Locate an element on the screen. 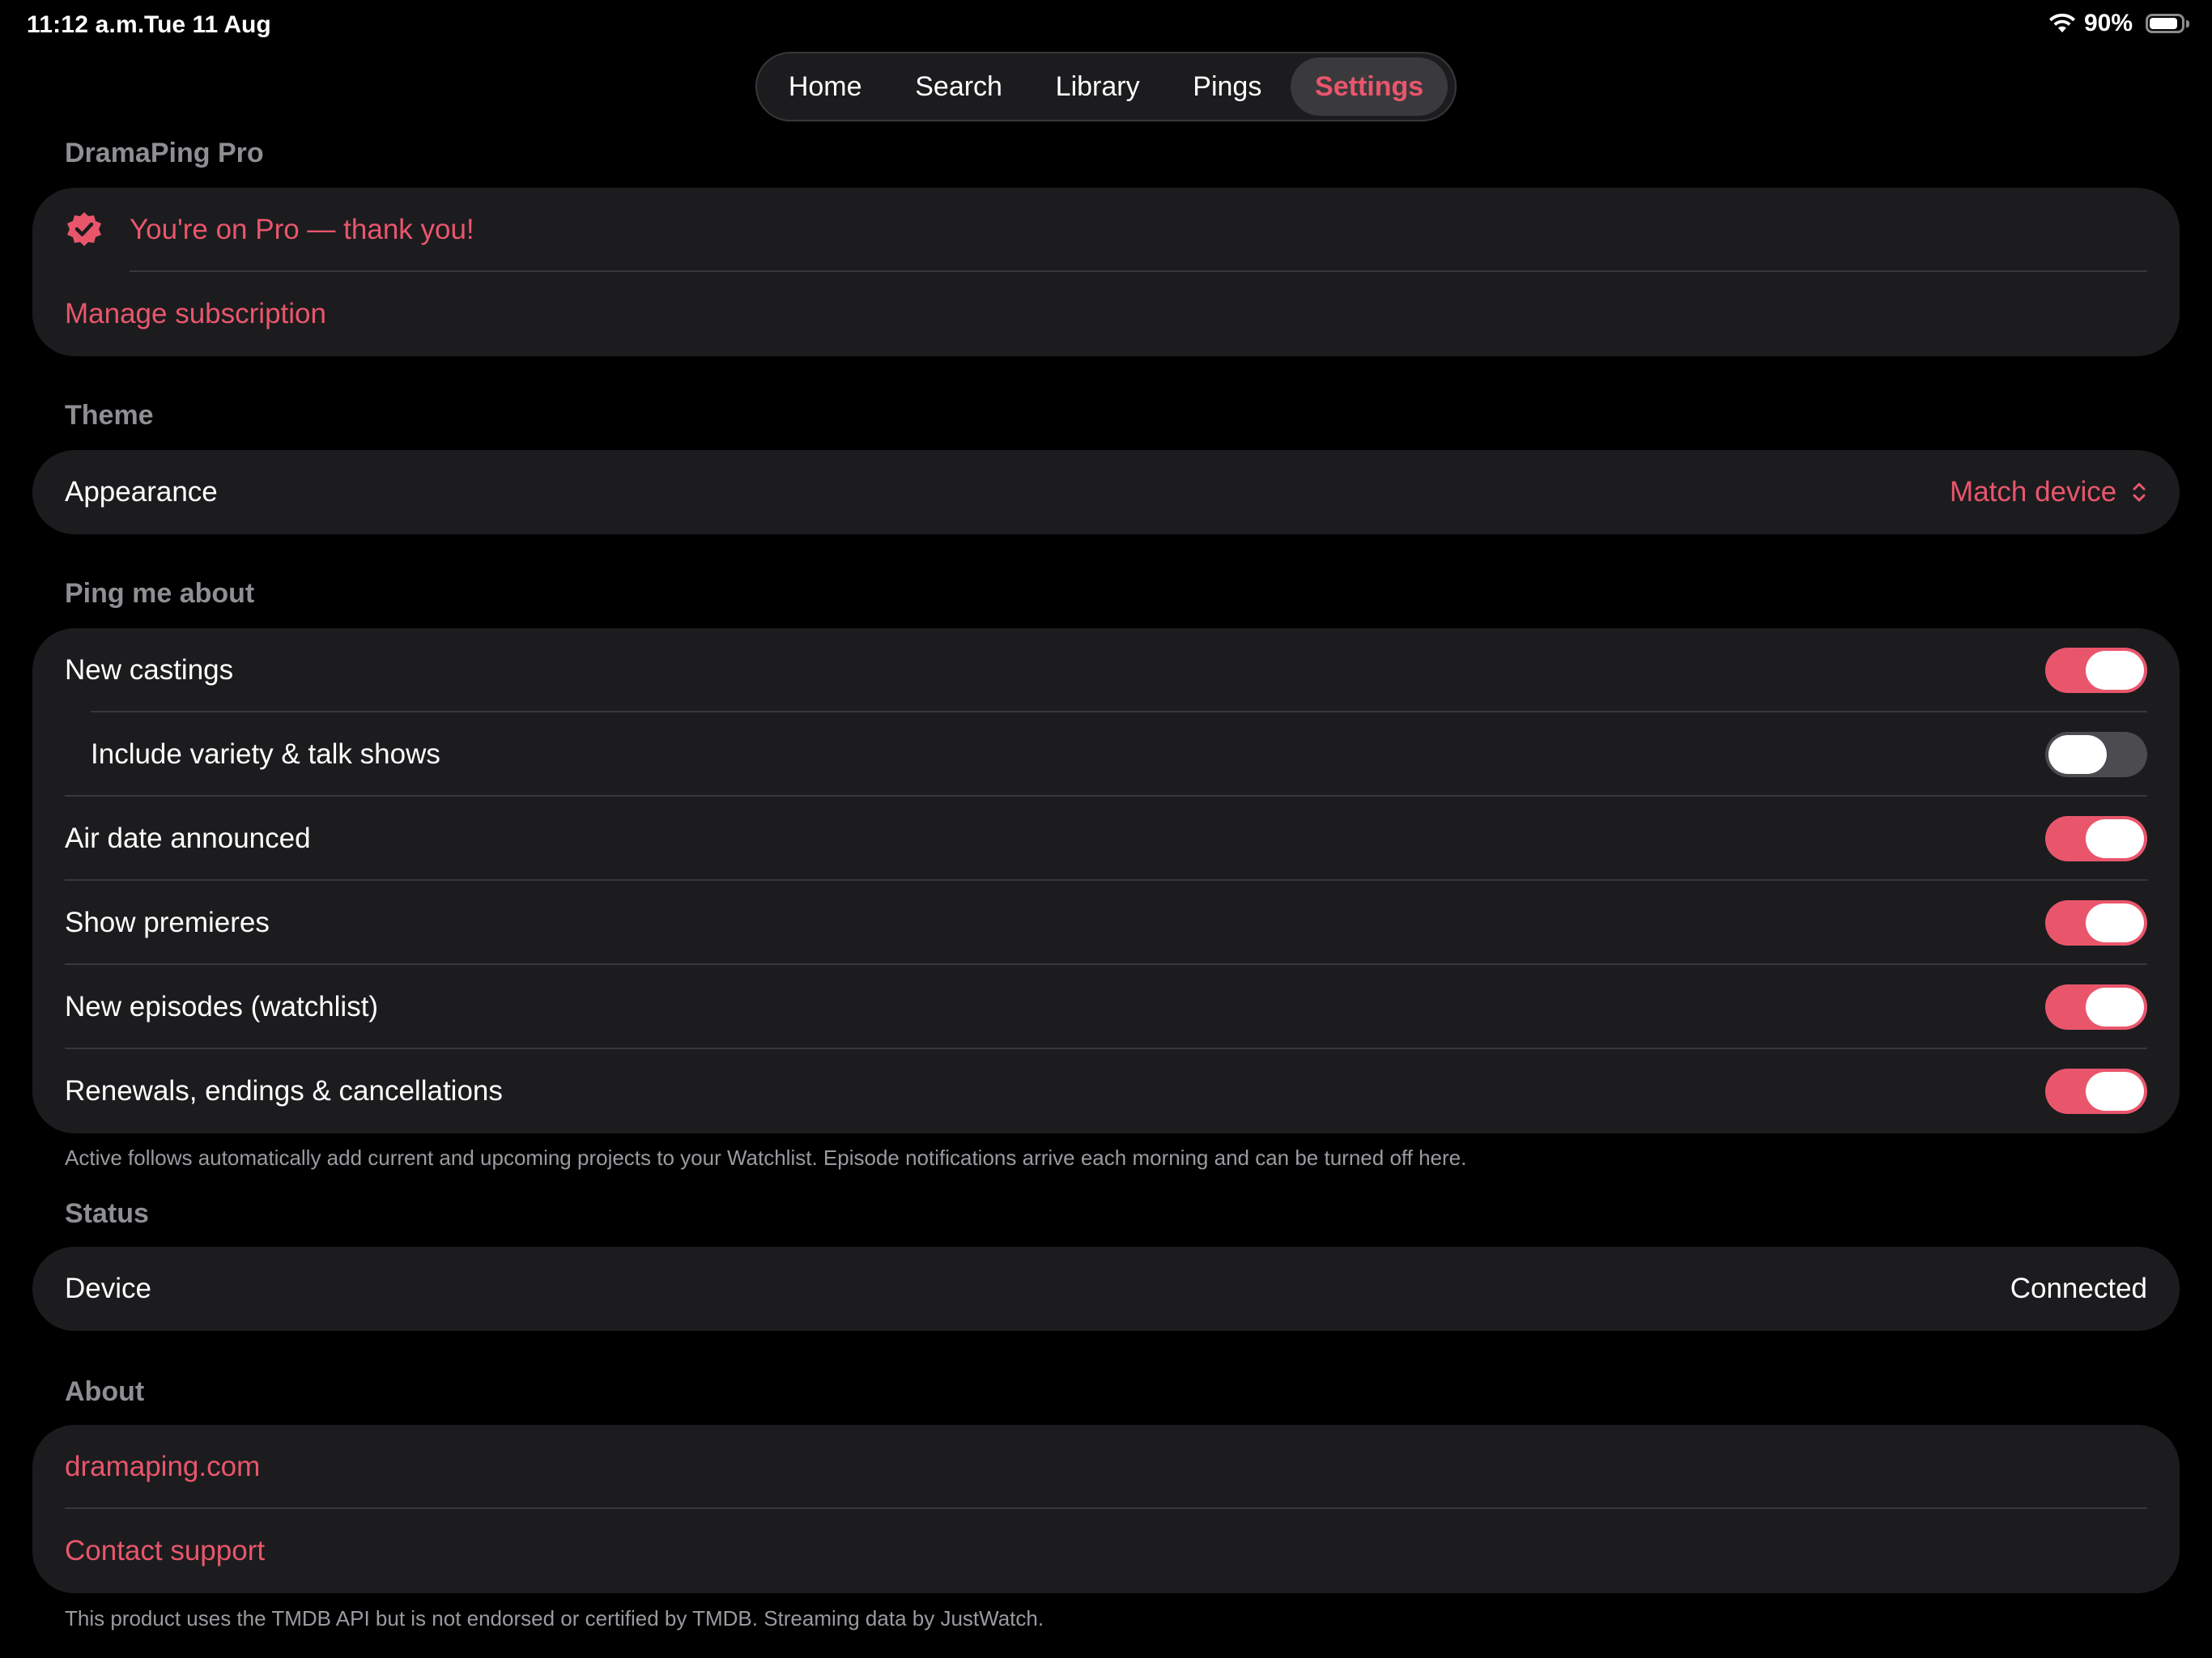  ping-row-new-castings: New castings is located at coordinates (1106, 670).